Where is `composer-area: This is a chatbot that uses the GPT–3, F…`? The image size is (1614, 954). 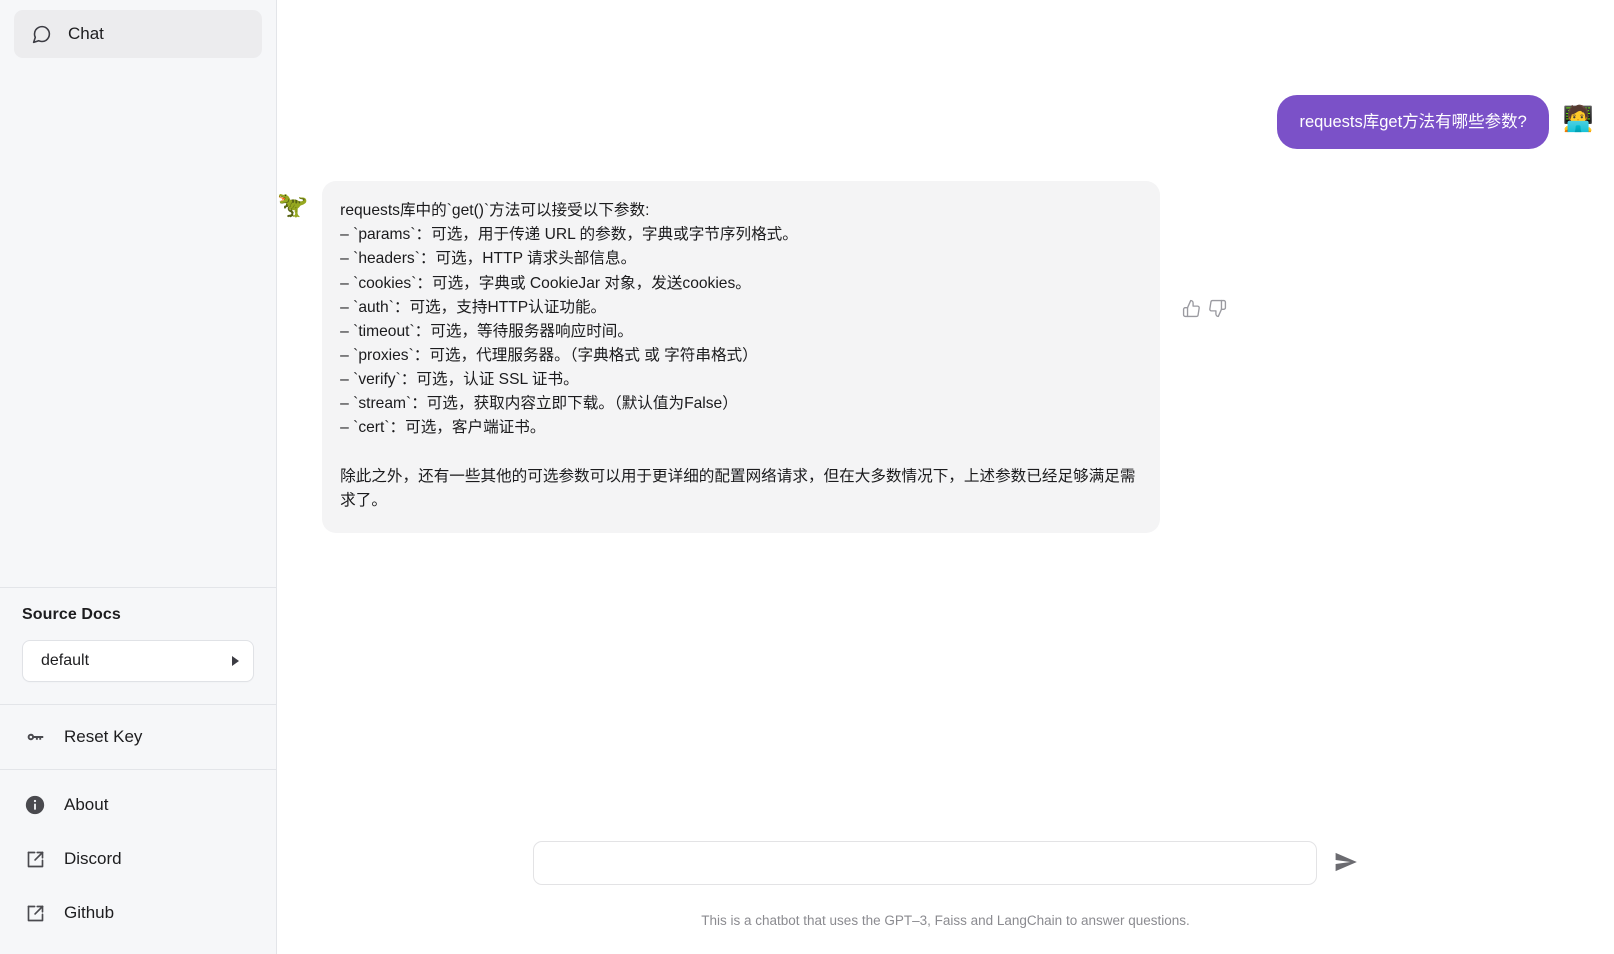 composer-area: This is a chatbot that uses the GPT–3, F… is located at coordinates (945, 897).